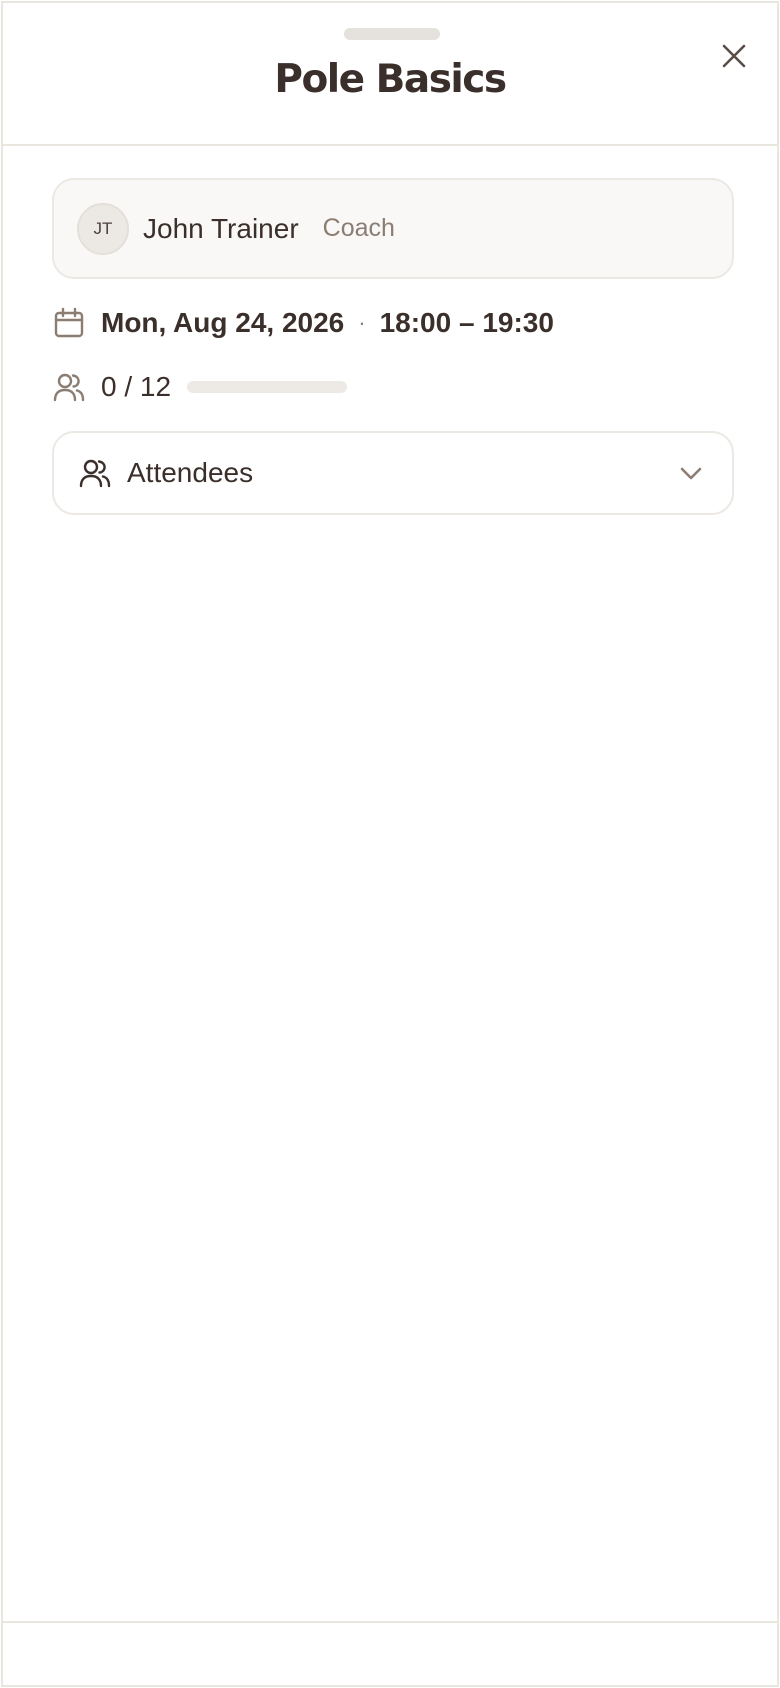  Describe the element at coordinates (69, 322) in the screenshot. I see `calendar-icon` at that location.